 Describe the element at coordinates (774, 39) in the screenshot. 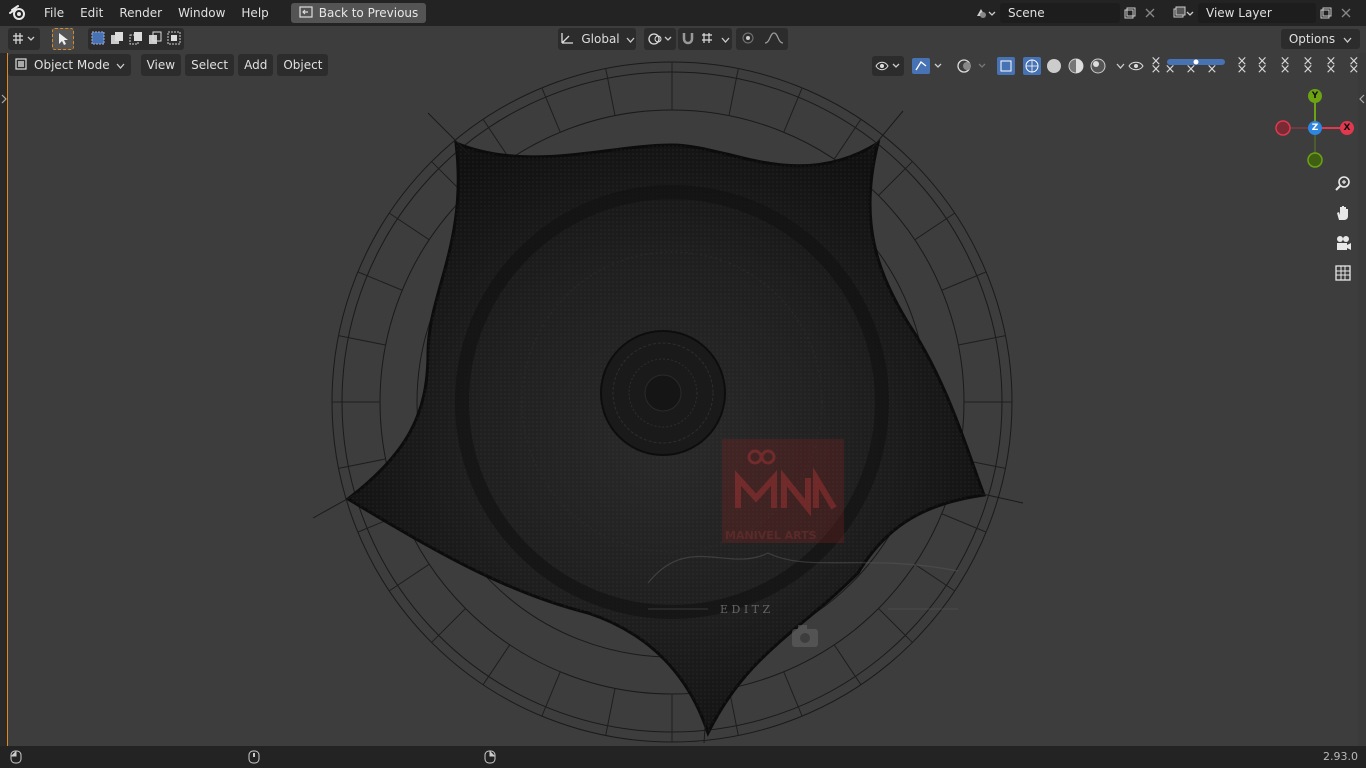

I see `falloff-curve-icon` at that location.